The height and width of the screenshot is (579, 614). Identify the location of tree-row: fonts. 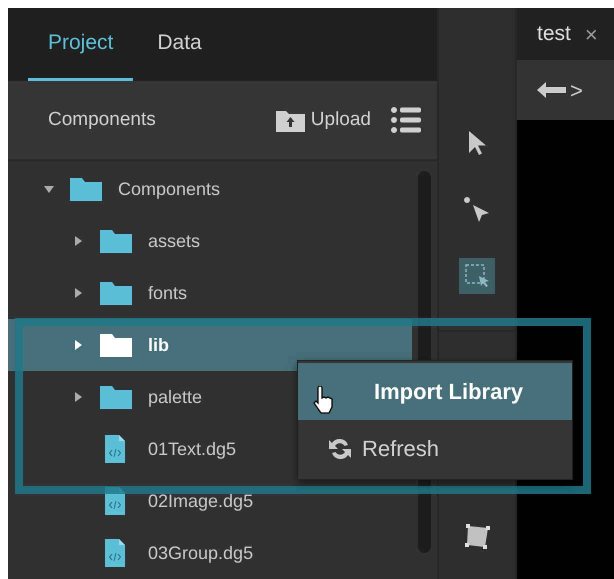
(210, 293).